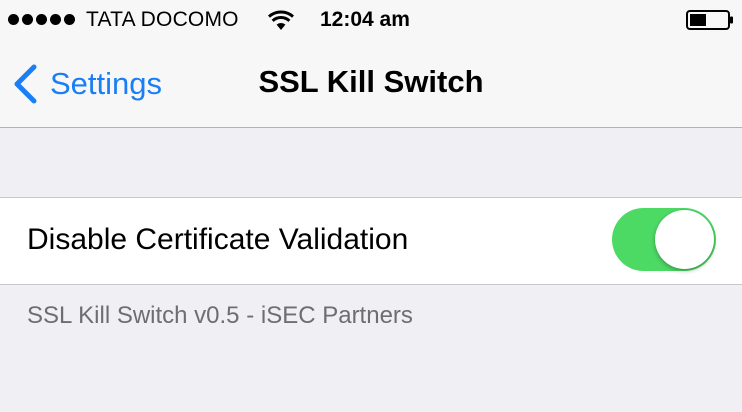 The image size is (742, 412). I want to click on disable-cert-validation-toggle, so click(664, 239).